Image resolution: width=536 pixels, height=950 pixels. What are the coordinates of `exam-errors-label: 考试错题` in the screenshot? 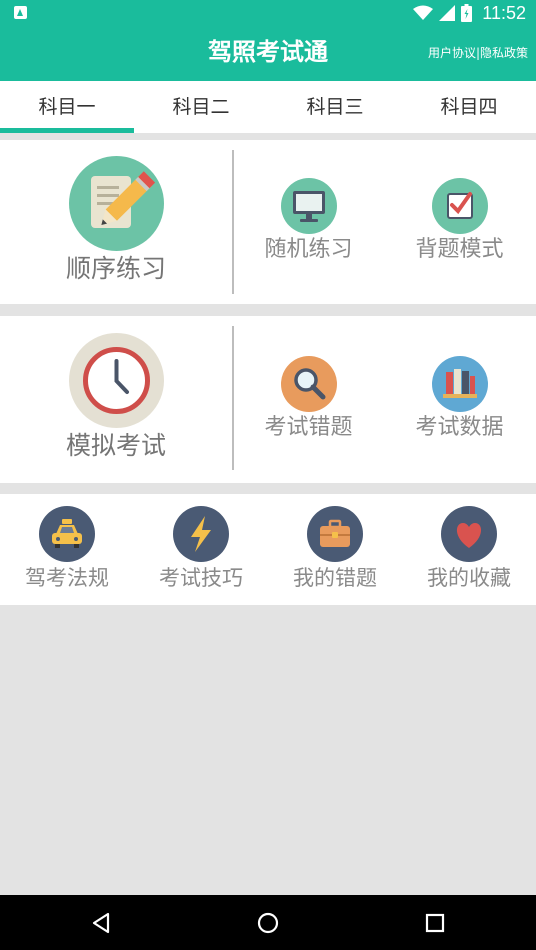 It's located at (308, 427).